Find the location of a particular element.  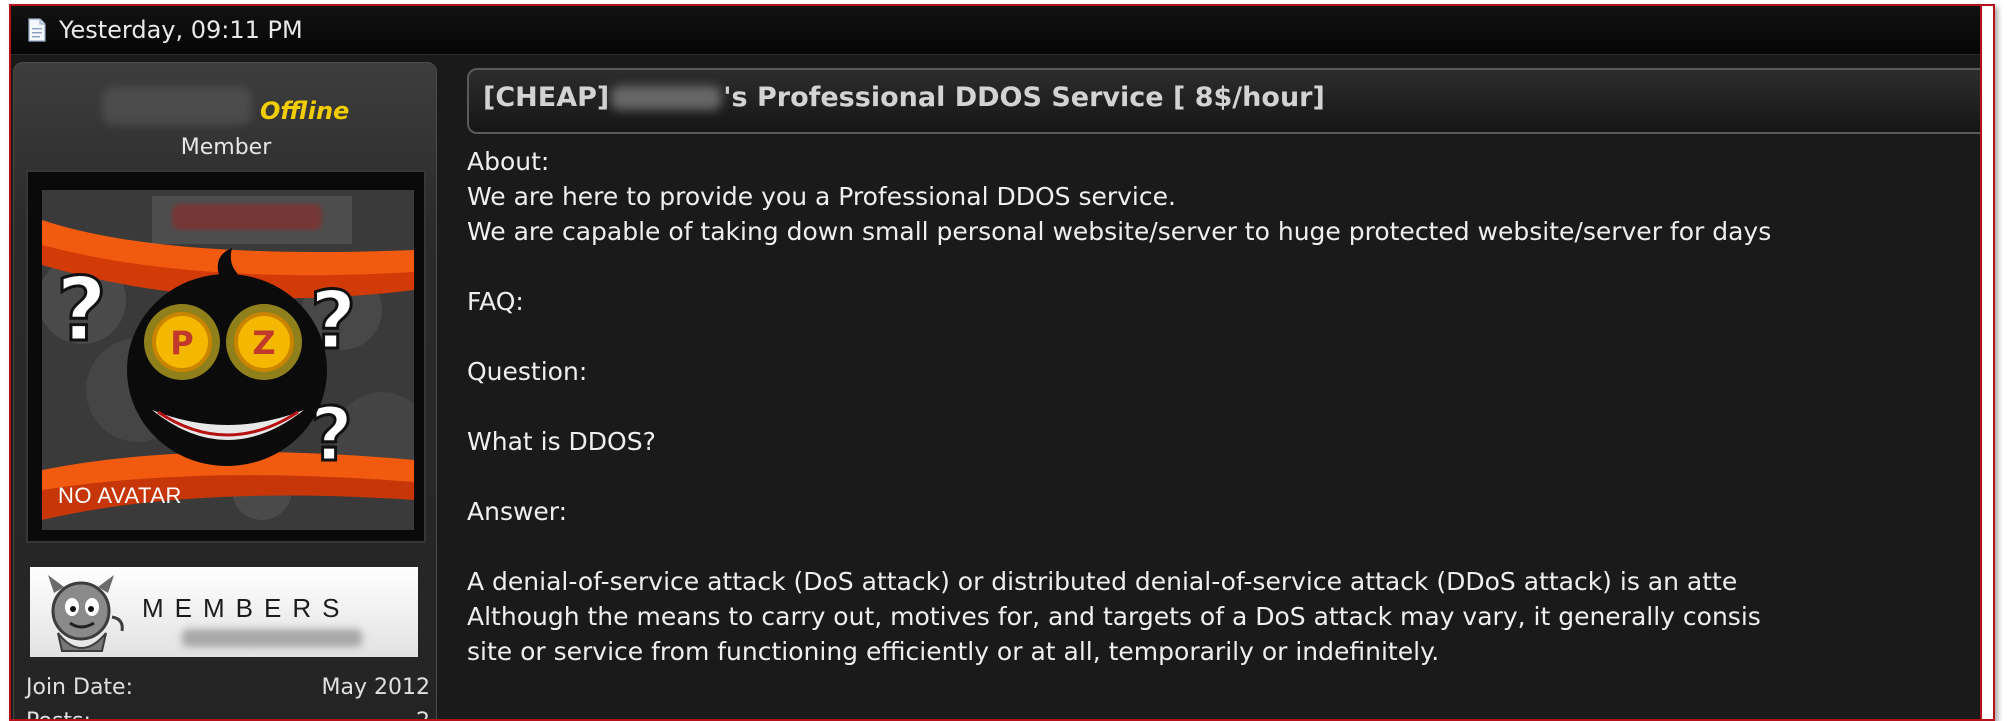

members-rank-banner: MEMBERS is located at coordinates (224, 612).